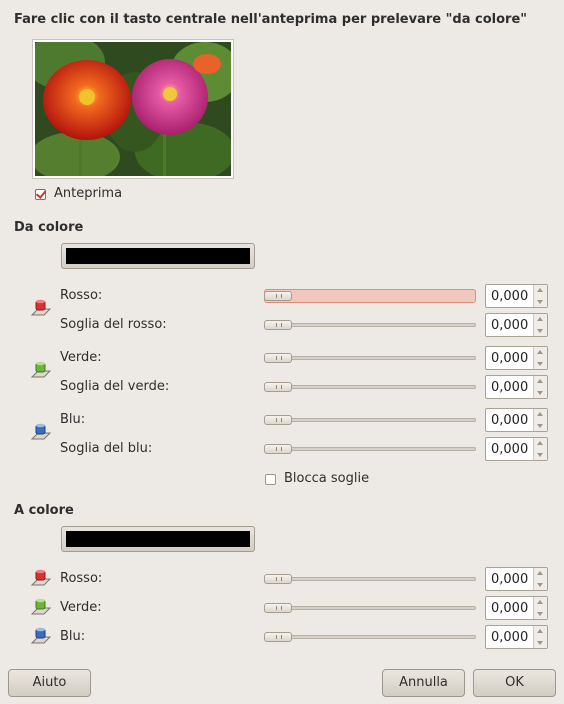 This screenshot has height=704, width=564. Describe the element at coordinates (106, 448) in the screenshot. I see `from-blue-threshold-label: Soglia del blu:` at that location.